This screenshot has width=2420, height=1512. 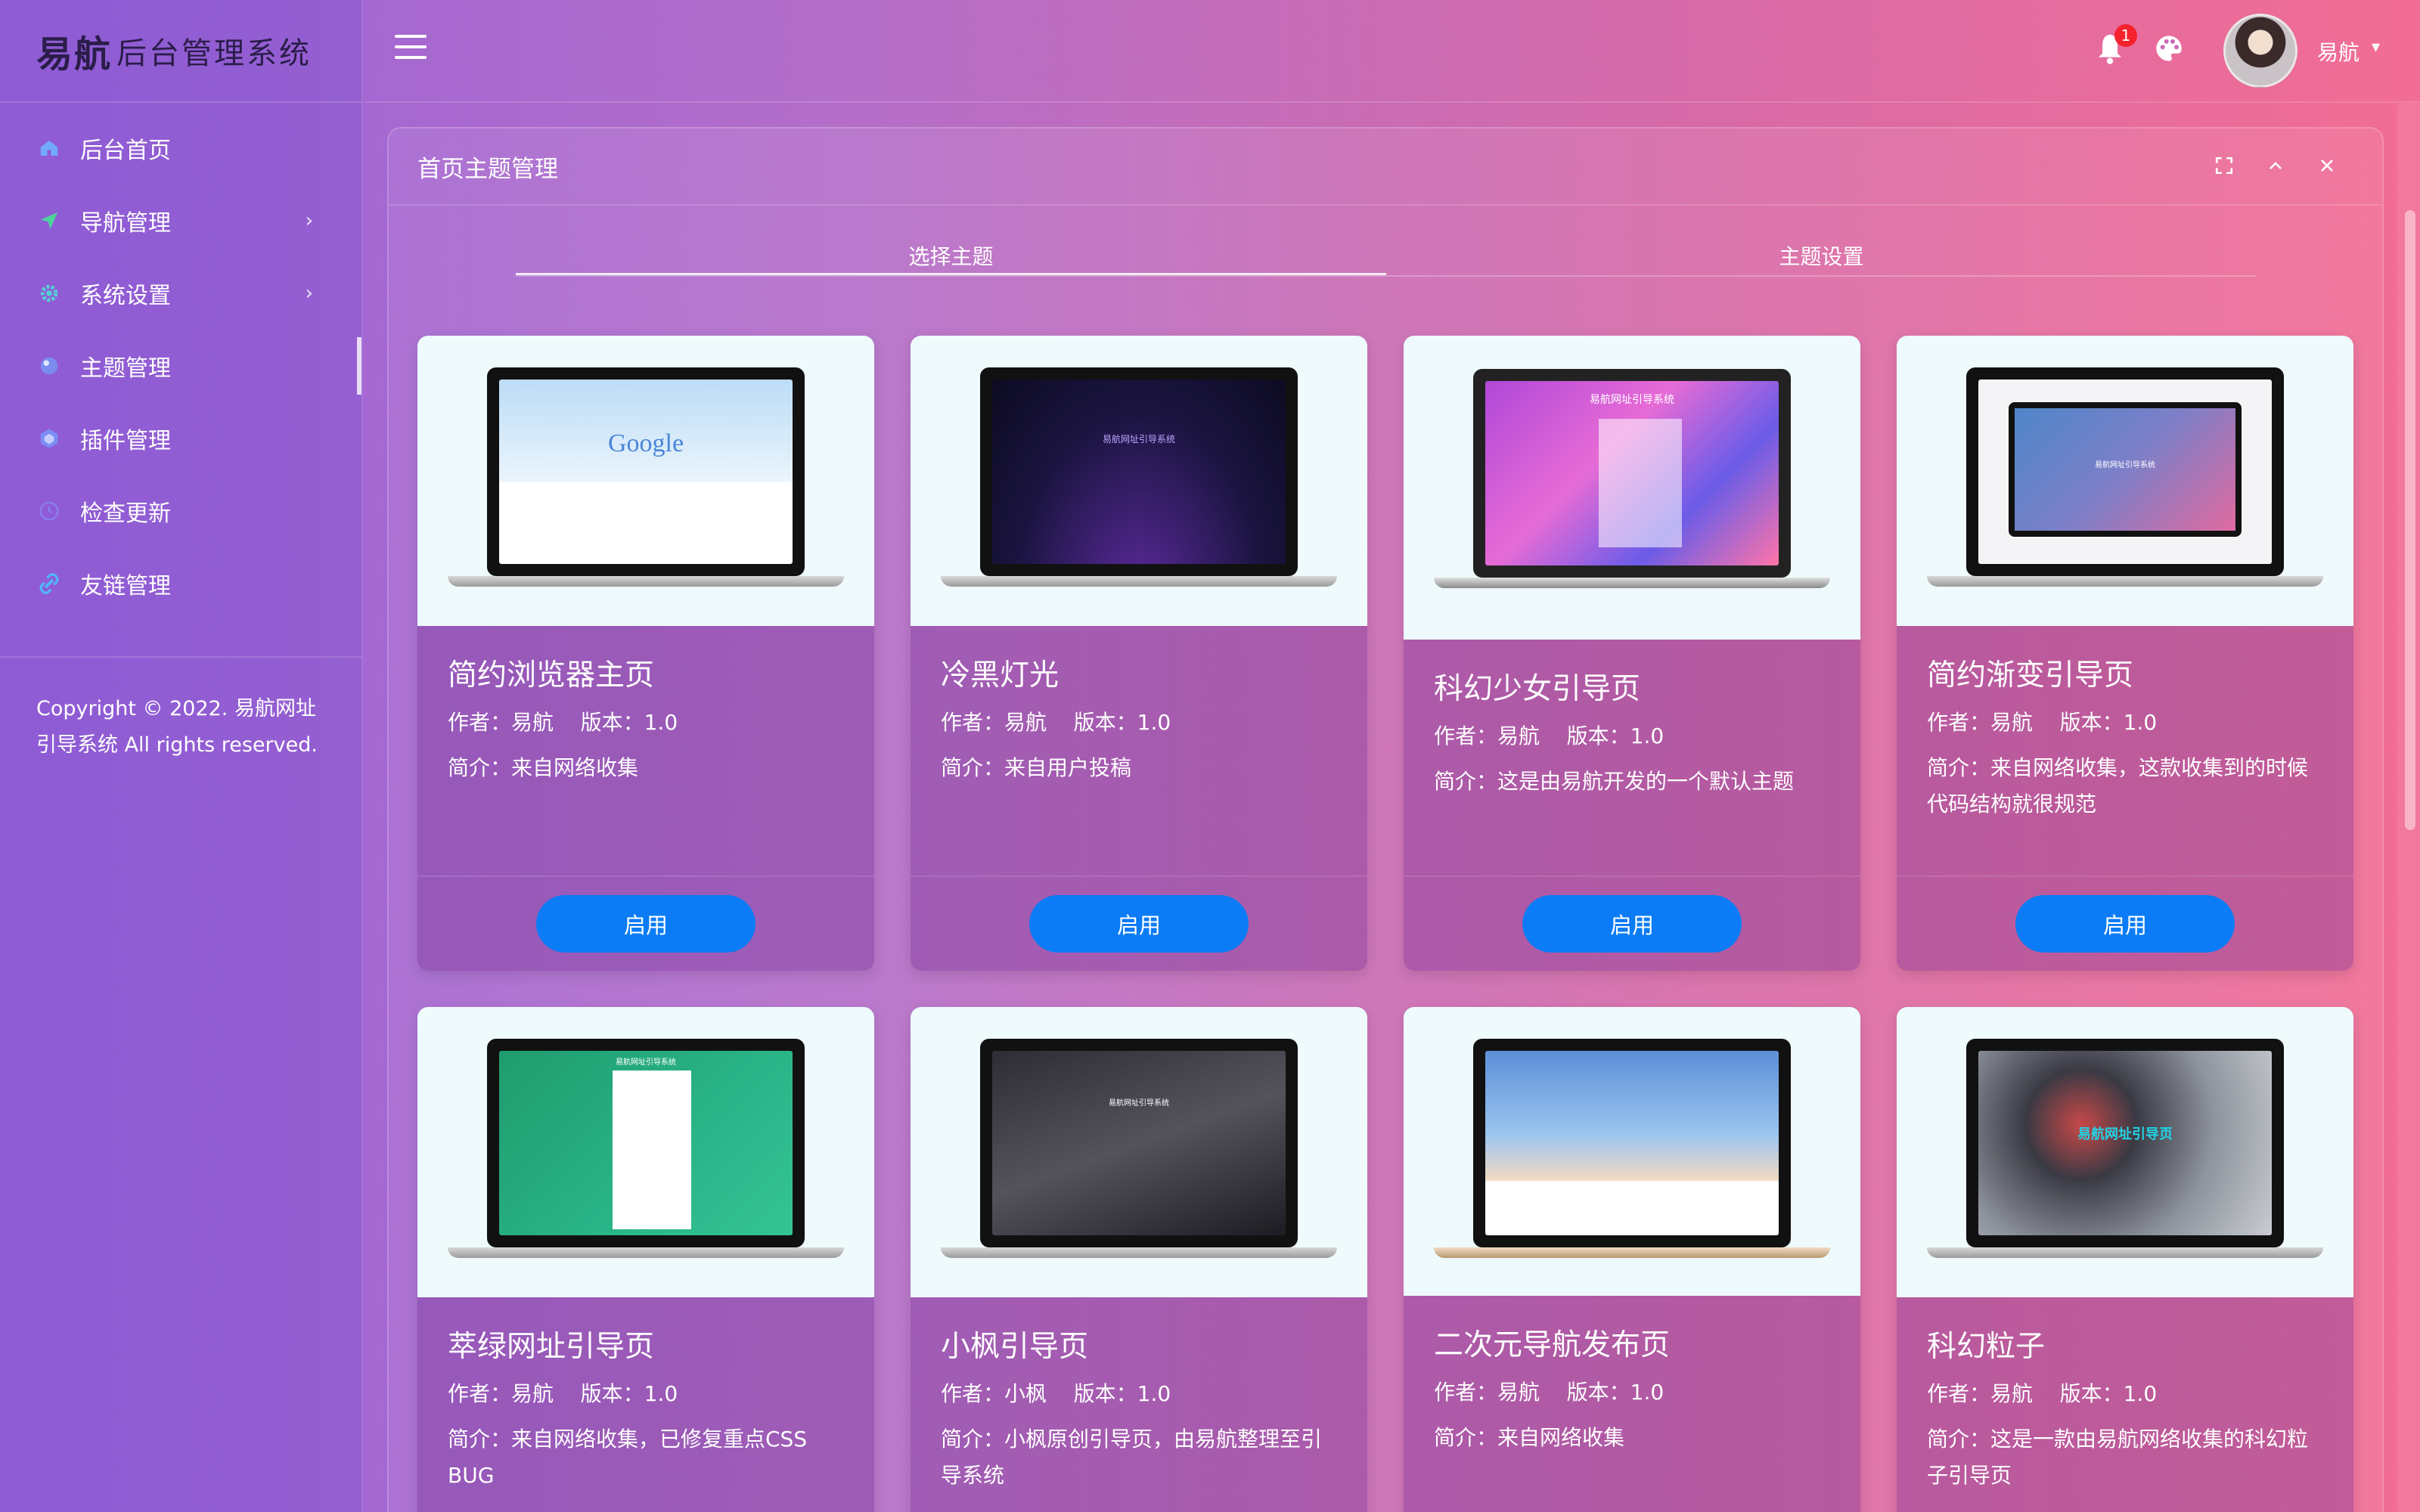 What do you see at coordinates (551, 1347) in the screenshot?
I see `theme-name: 萃绿网址引导页` at bounding box center [551, 1347].